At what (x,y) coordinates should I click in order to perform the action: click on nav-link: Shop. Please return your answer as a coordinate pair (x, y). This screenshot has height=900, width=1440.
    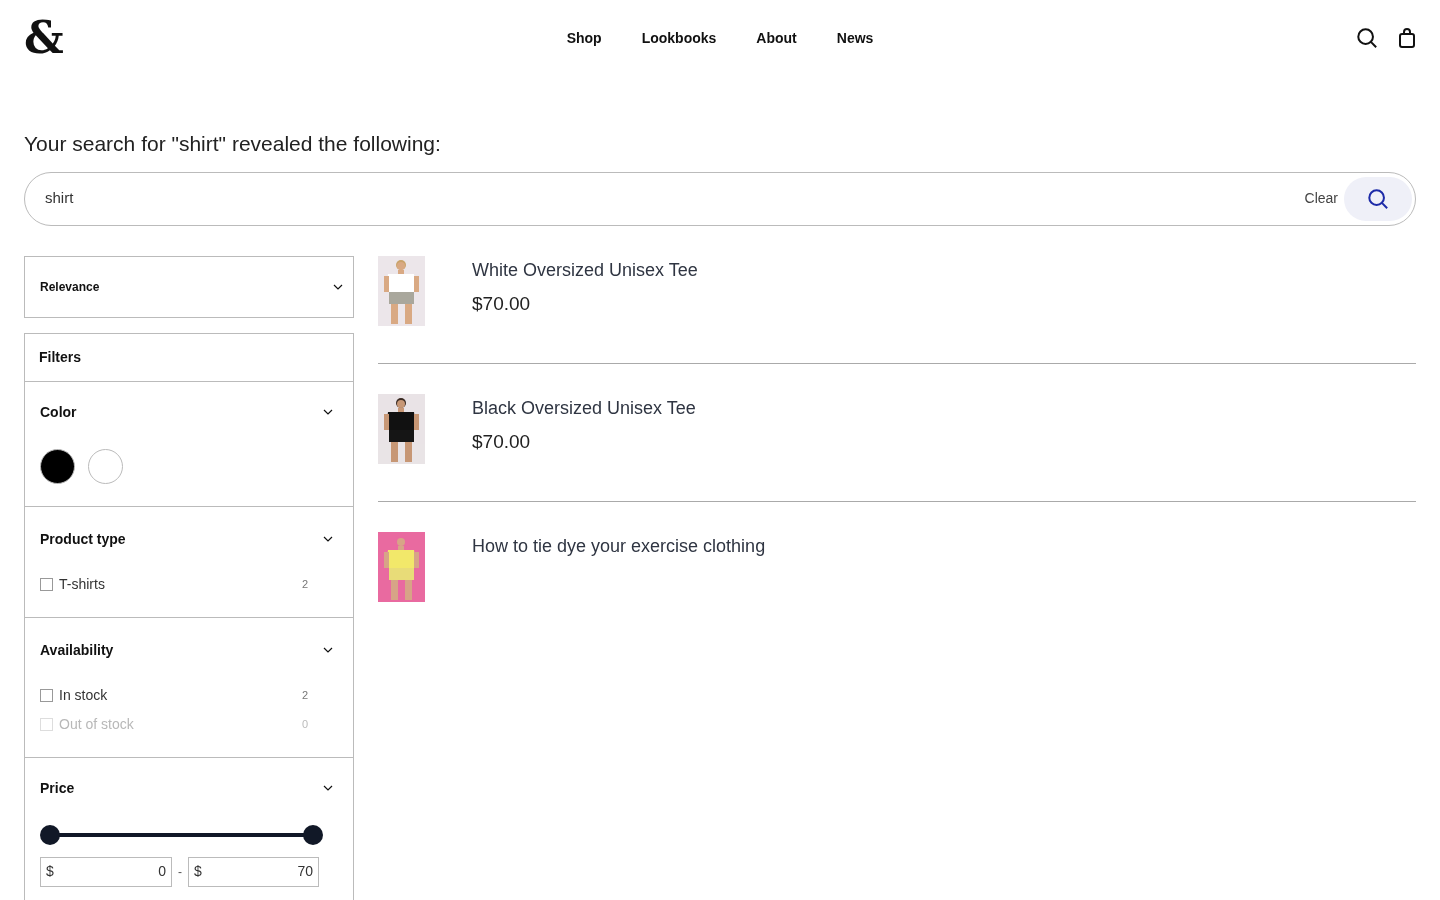
    Looking at the image, I should click on (584, 38).